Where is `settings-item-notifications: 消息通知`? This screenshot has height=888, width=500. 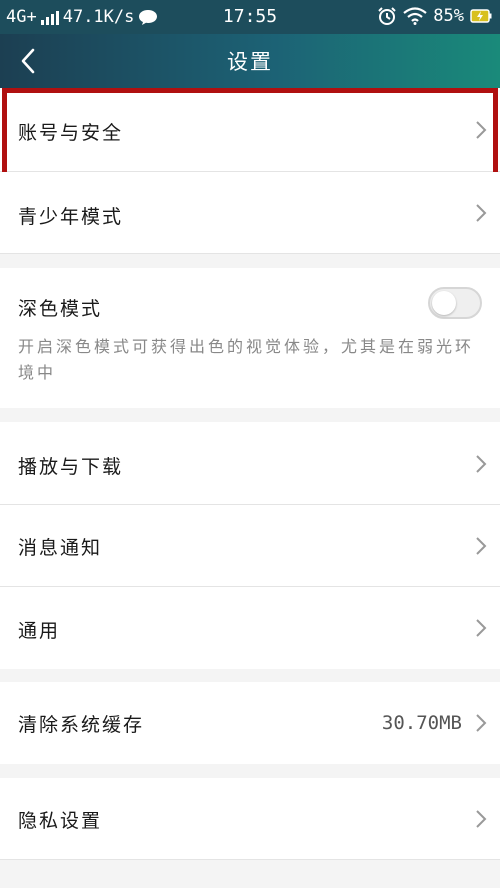
settings-item-notifications: 消息通知 is located at coordinates (250, 546).